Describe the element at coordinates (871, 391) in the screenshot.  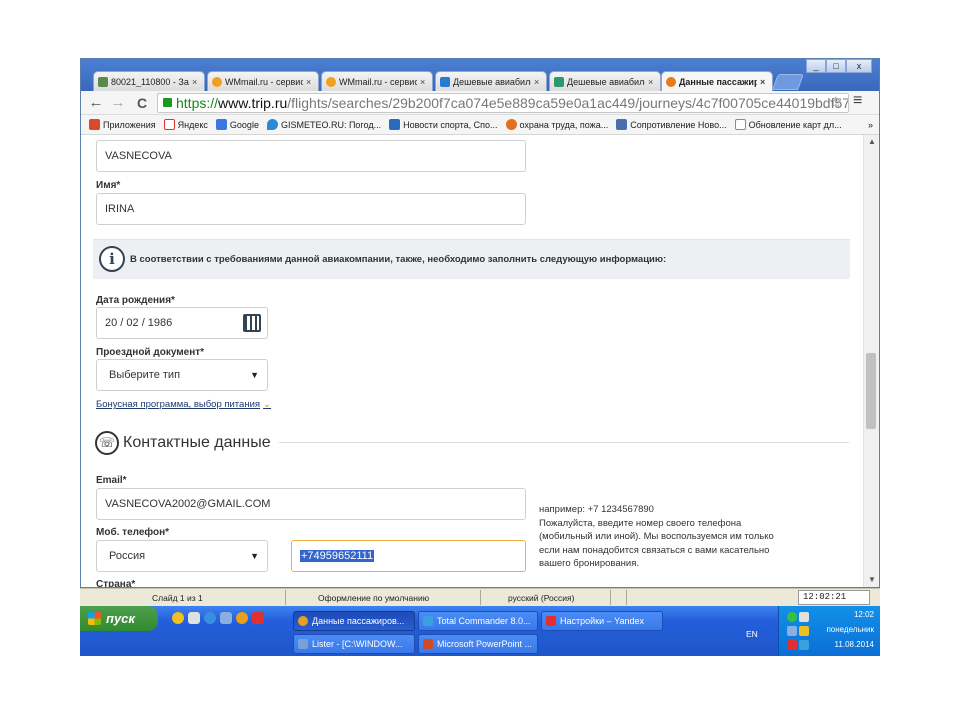
I see `scroll-thumb` at that location.